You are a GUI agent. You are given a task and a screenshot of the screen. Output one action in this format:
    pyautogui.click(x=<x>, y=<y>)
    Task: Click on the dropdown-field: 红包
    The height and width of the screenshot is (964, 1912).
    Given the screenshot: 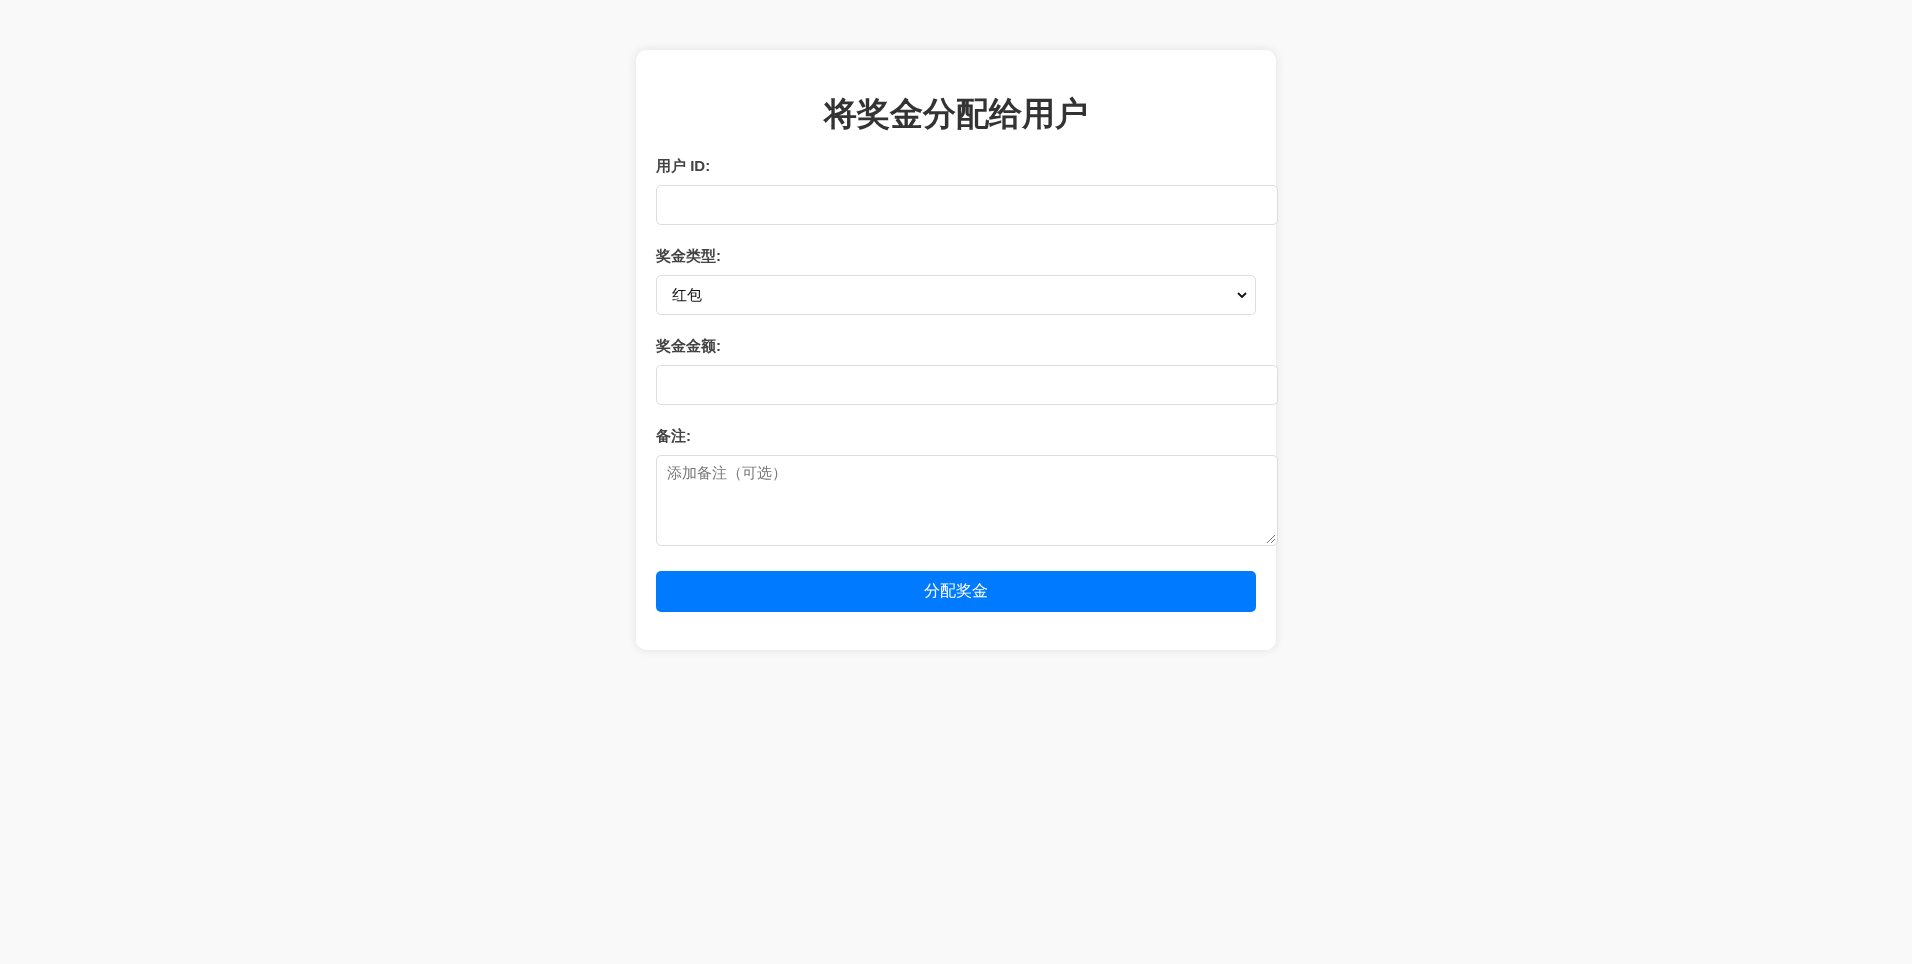 What is the action you would take?
    pyautogui.click(x=956, y=295)
    